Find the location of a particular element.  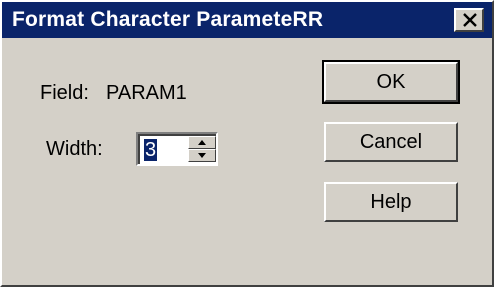

help-button: Help is located at coordinates (391, 202).